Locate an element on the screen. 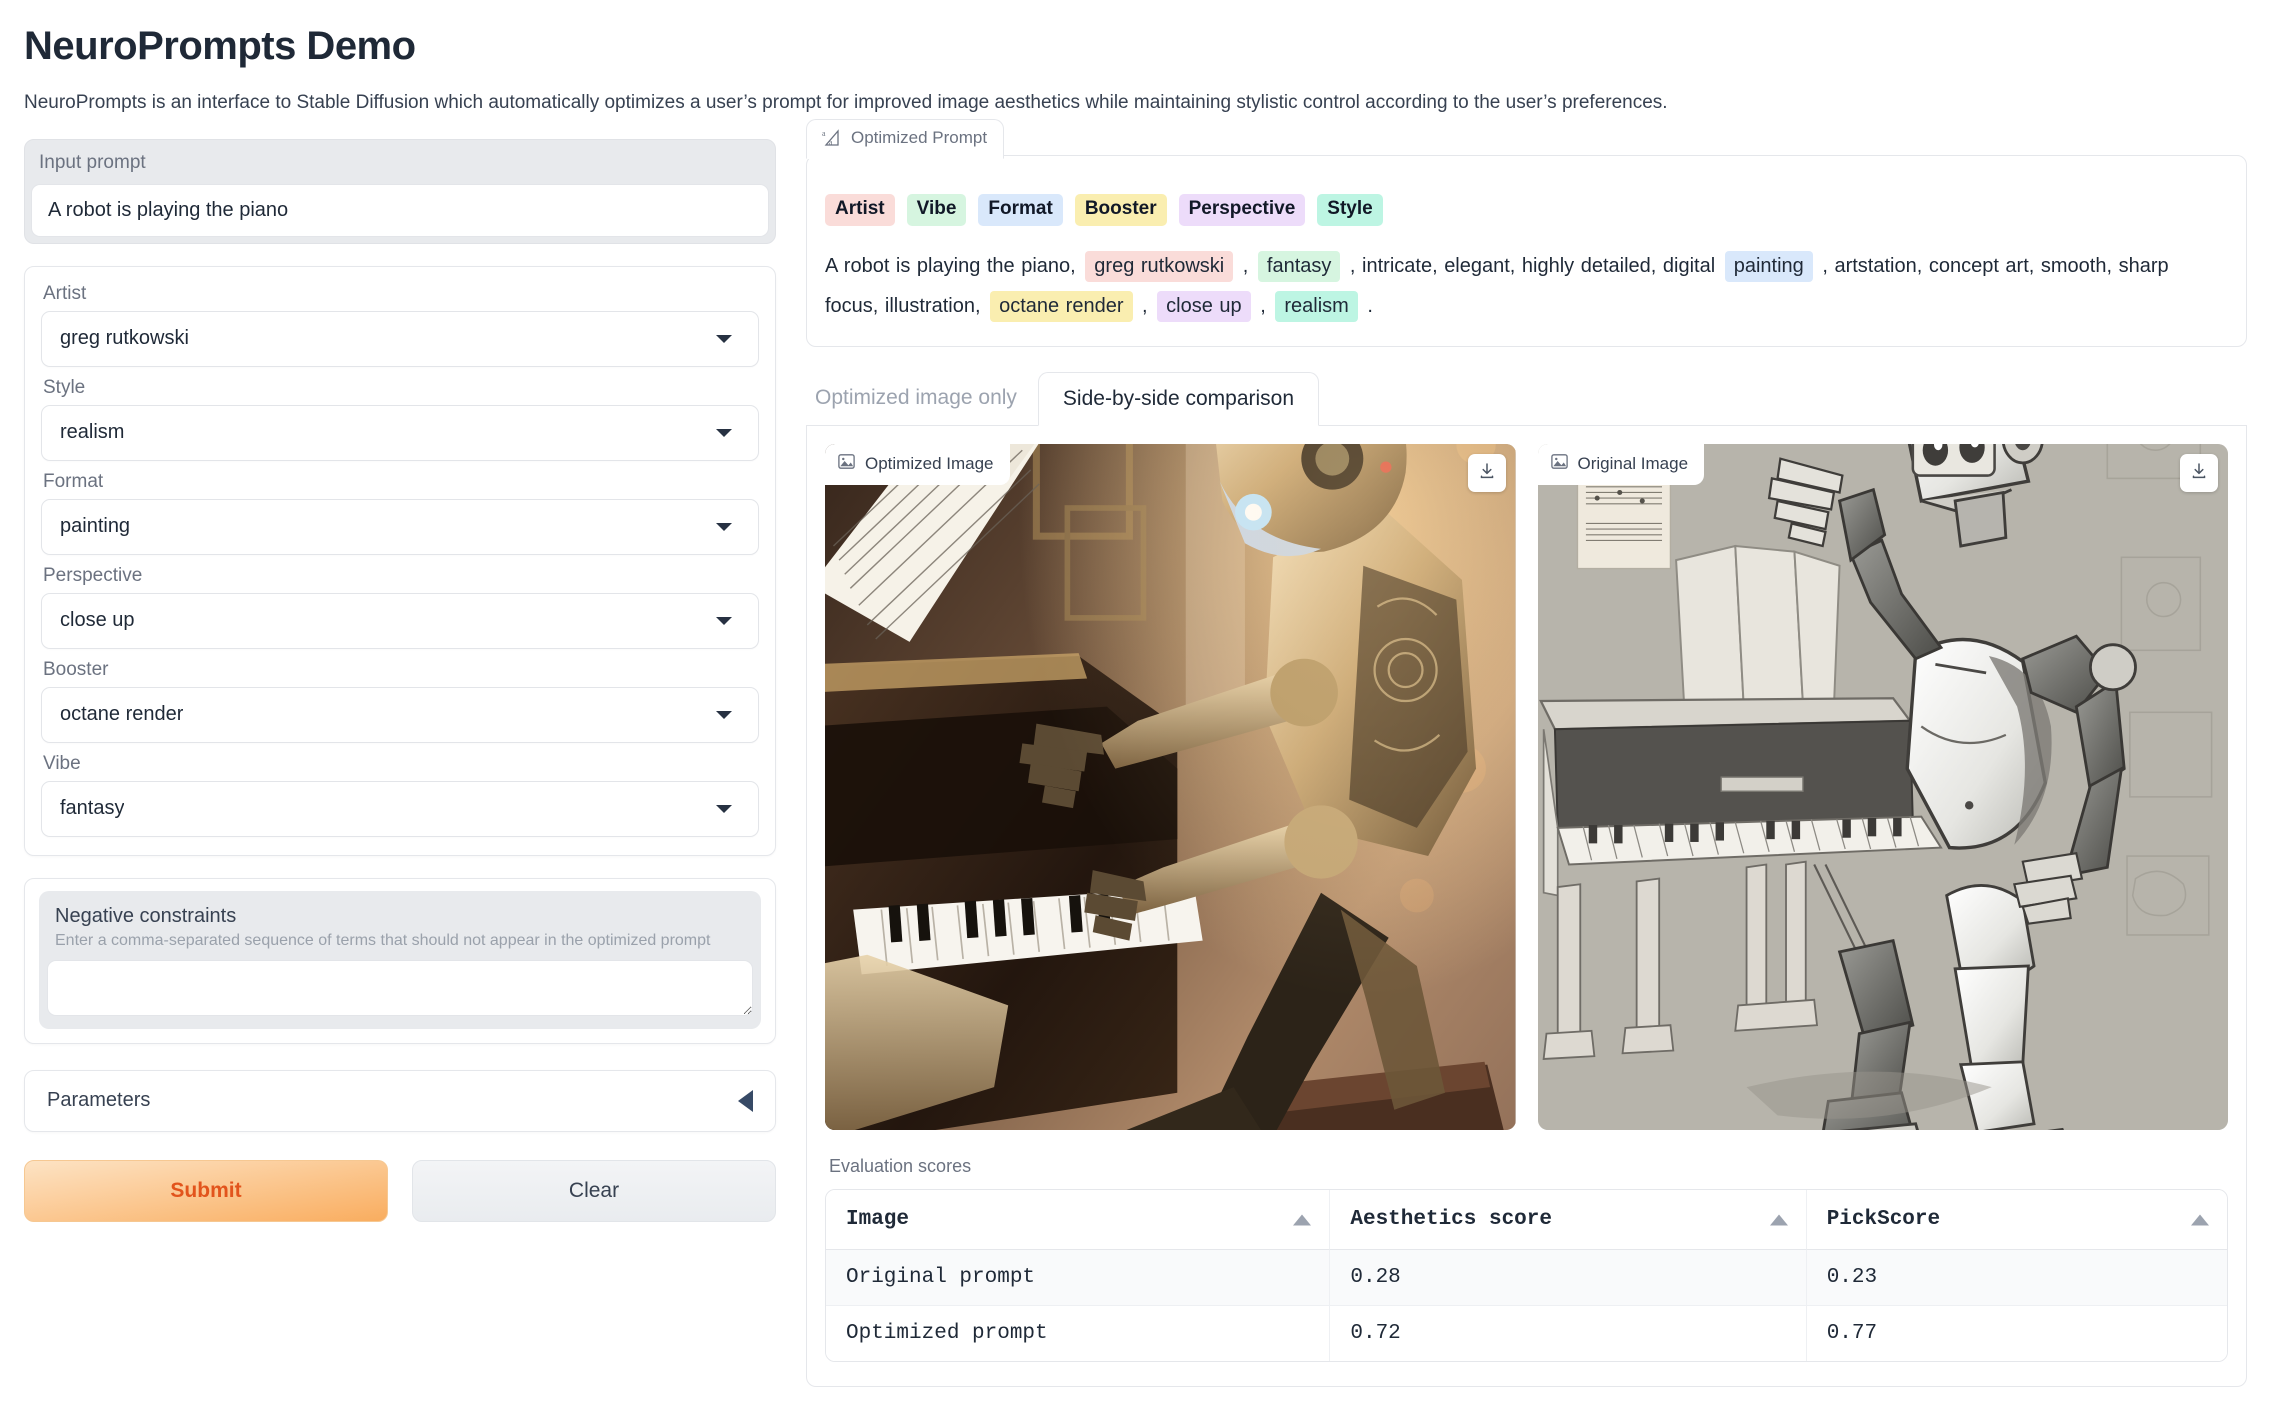 This screenshot has height=1404, width=2271. optimized-image is located at coordinates (1170, 787).